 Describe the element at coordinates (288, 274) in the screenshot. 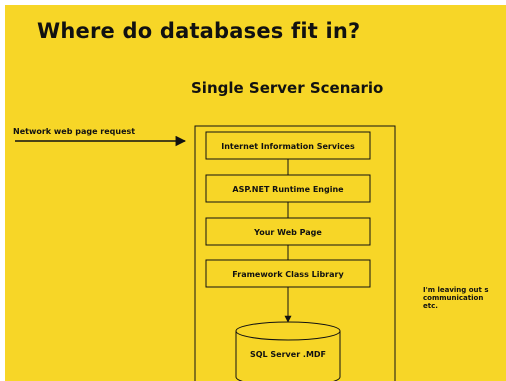

I see `framework-library-label: Framework Class Library` at that location.